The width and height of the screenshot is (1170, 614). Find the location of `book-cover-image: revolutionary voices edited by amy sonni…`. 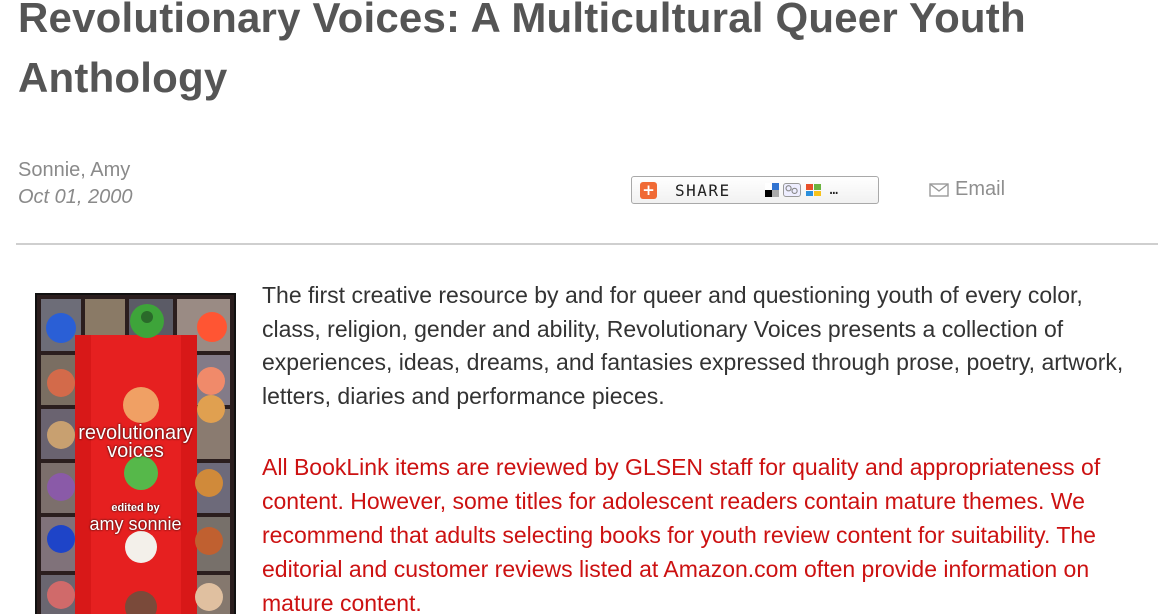

book-cover-image: revolutionary voices edited by amy sonni… is located at coordinates (135, 453).